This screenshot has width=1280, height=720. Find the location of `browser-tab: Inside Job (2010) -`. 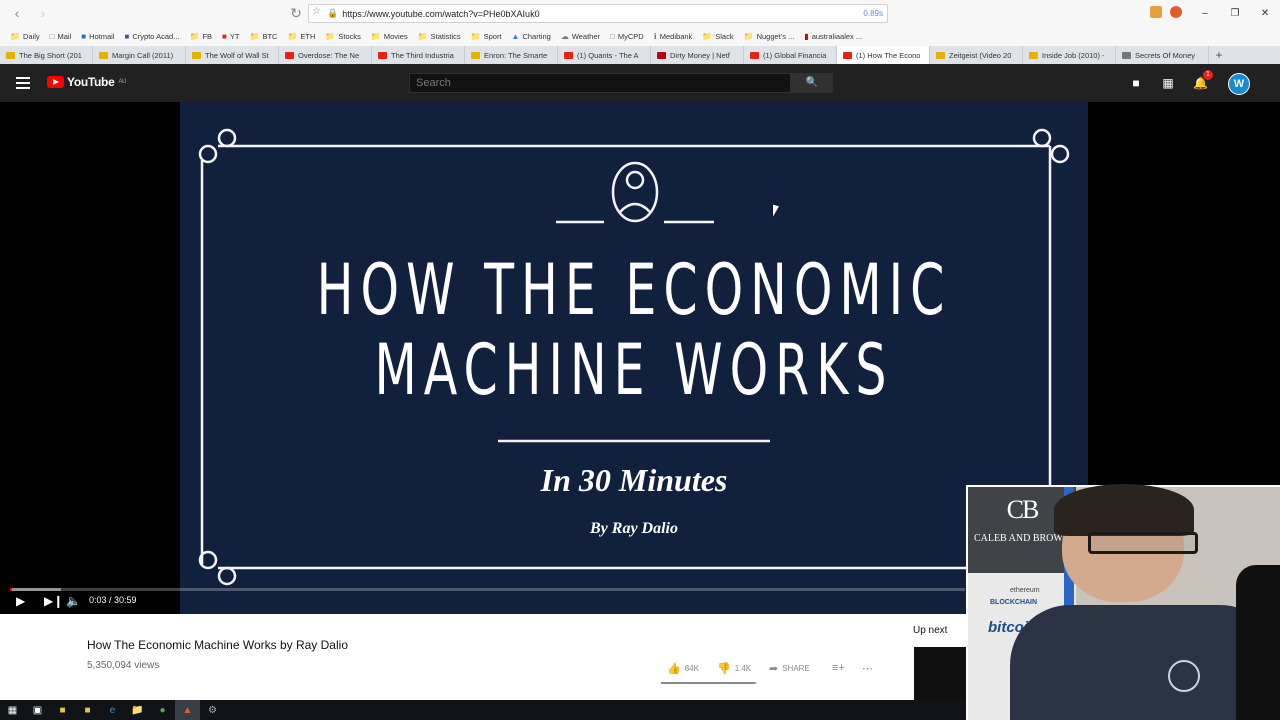

browser-tab: Inside Job (2010) - is located at coordinates (1069, 55).